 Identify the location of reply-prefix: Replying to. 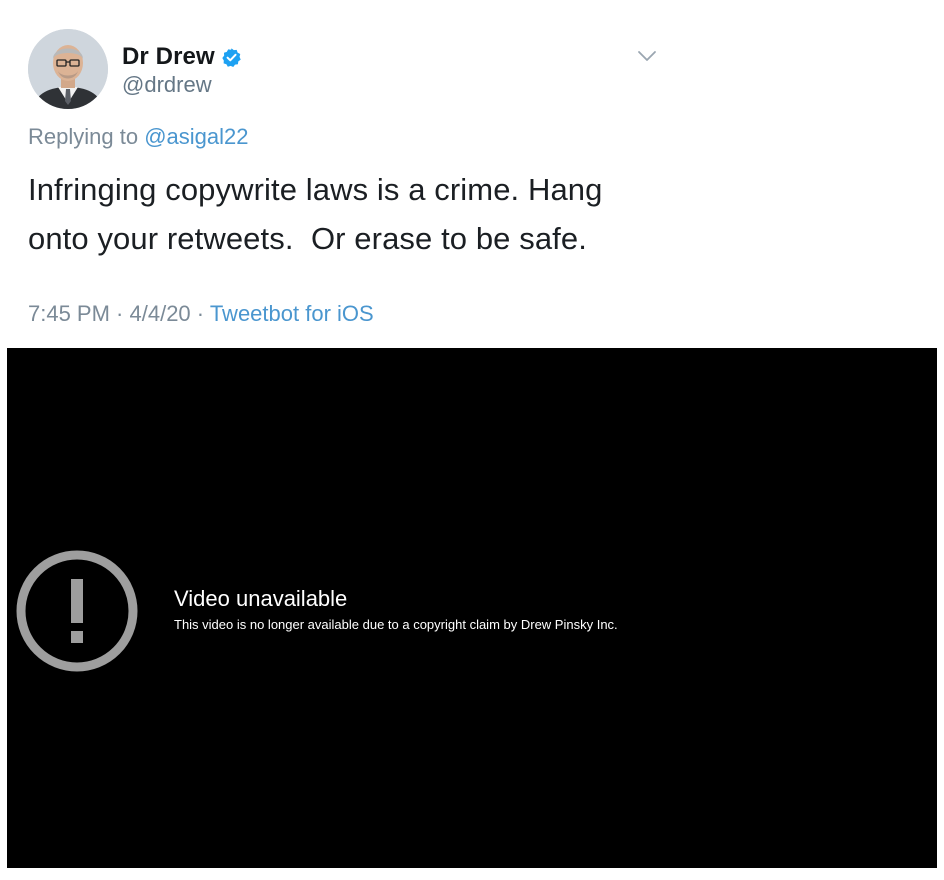
(86, 136).